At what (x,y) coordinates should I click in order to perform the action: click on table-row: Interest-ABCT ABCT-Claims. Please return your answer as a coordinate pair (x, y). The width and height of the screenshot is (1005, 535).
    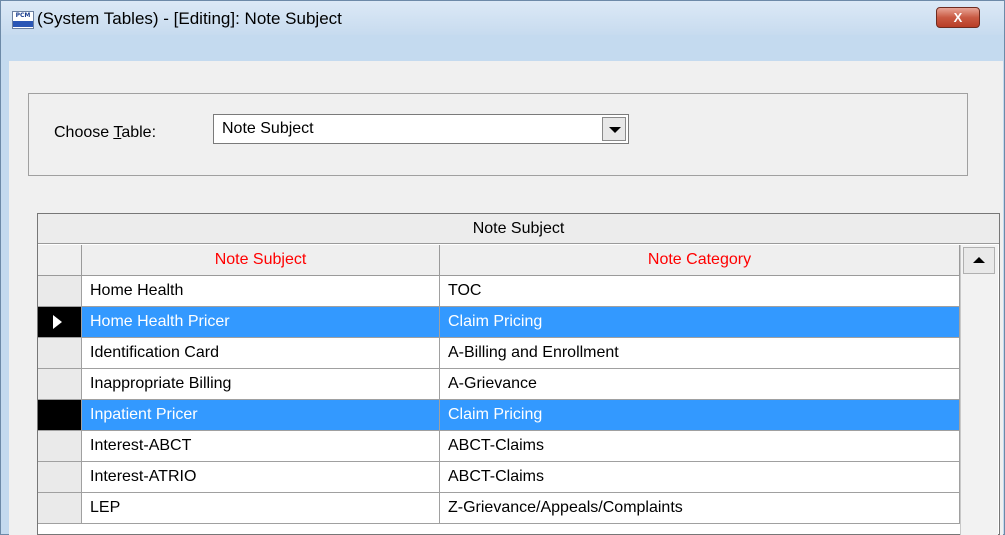
    Looking at the image, I should click on (499, 446).